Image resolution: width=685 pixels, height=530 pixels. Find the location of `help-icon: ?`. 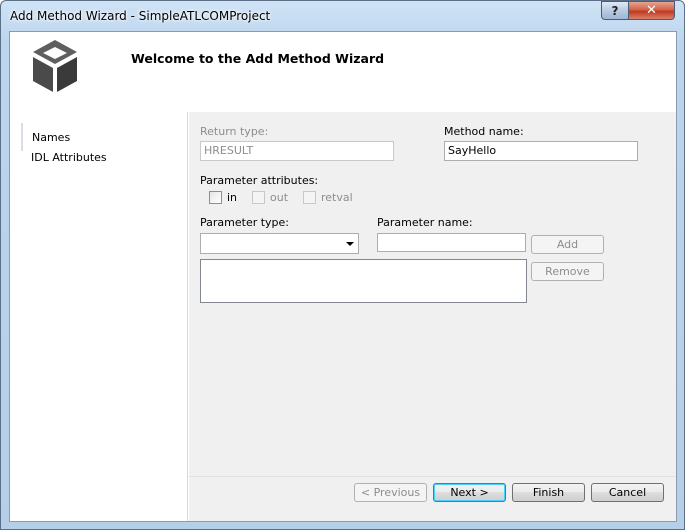

help-icon: ? is located at coordinates (615, 10).